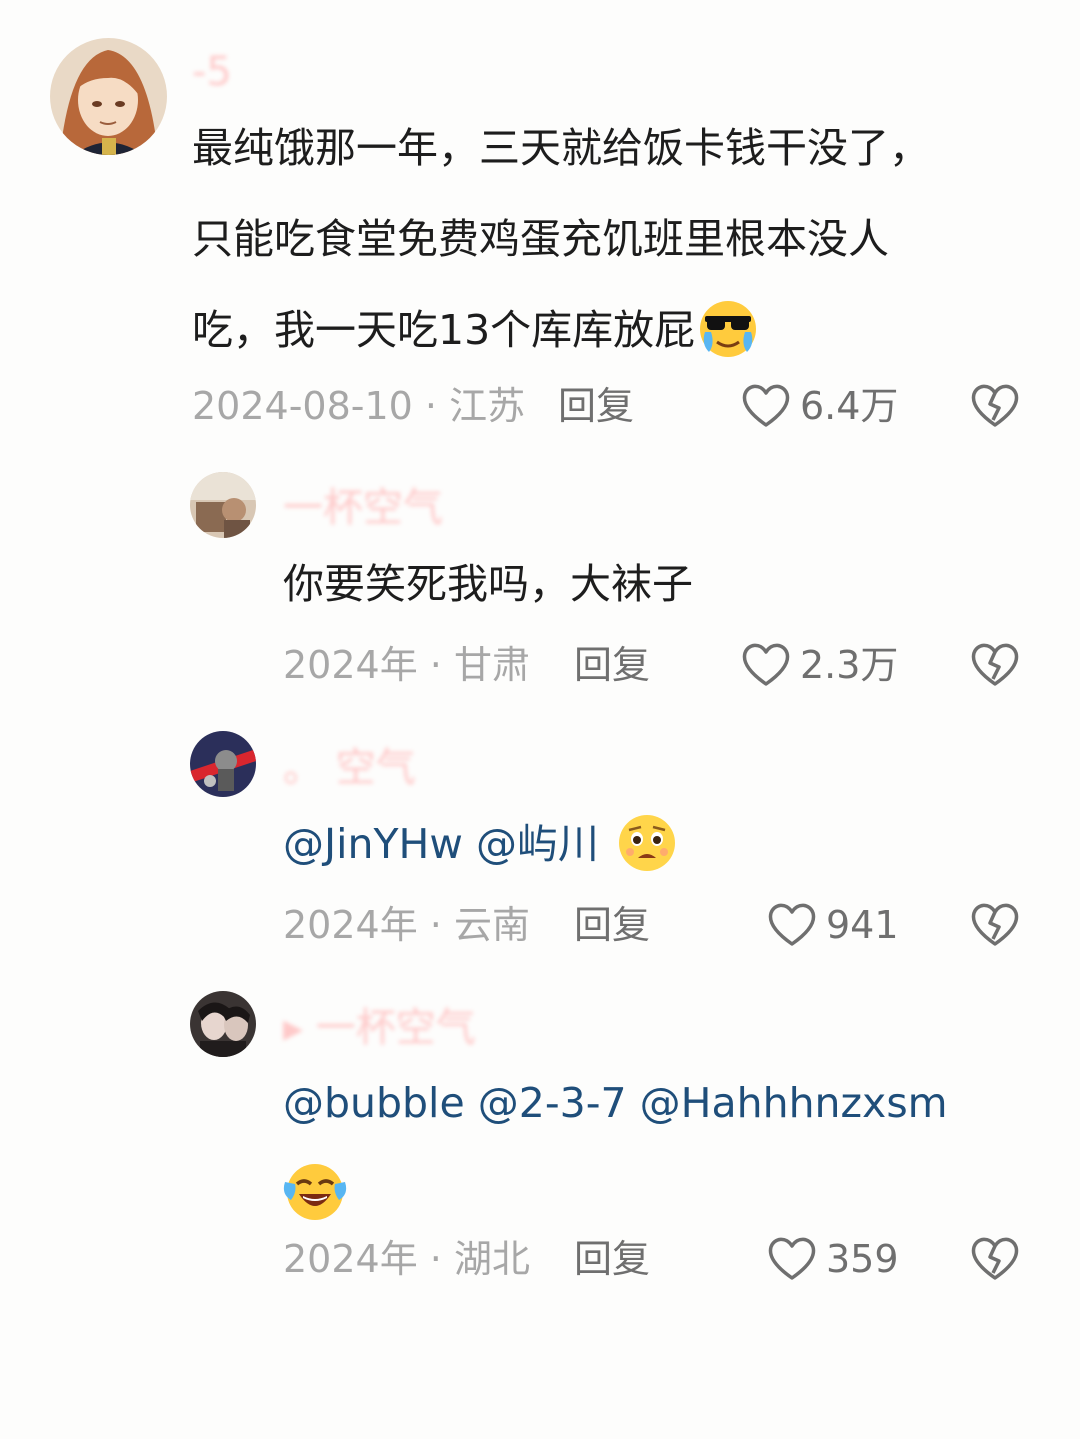 This screenshot has height=1439, width=1080. I want to click on date-location: 2024年 · 甘肃, so click(406, 665).